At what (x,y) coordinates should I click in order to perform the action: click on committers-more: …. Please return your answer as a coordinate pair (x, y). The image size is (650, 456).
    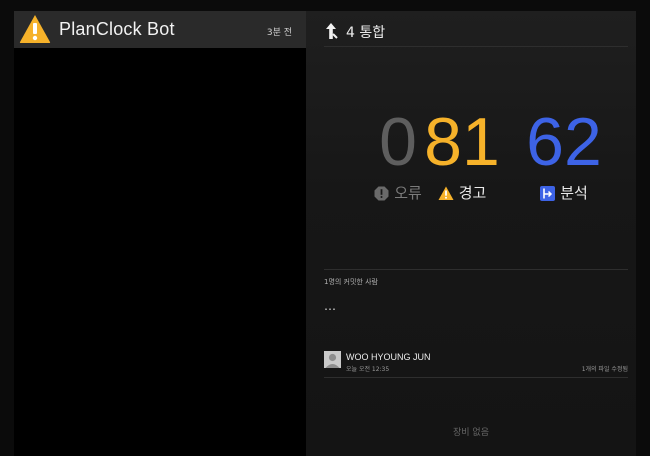
    Looking at the image, I should click on (330, 306).